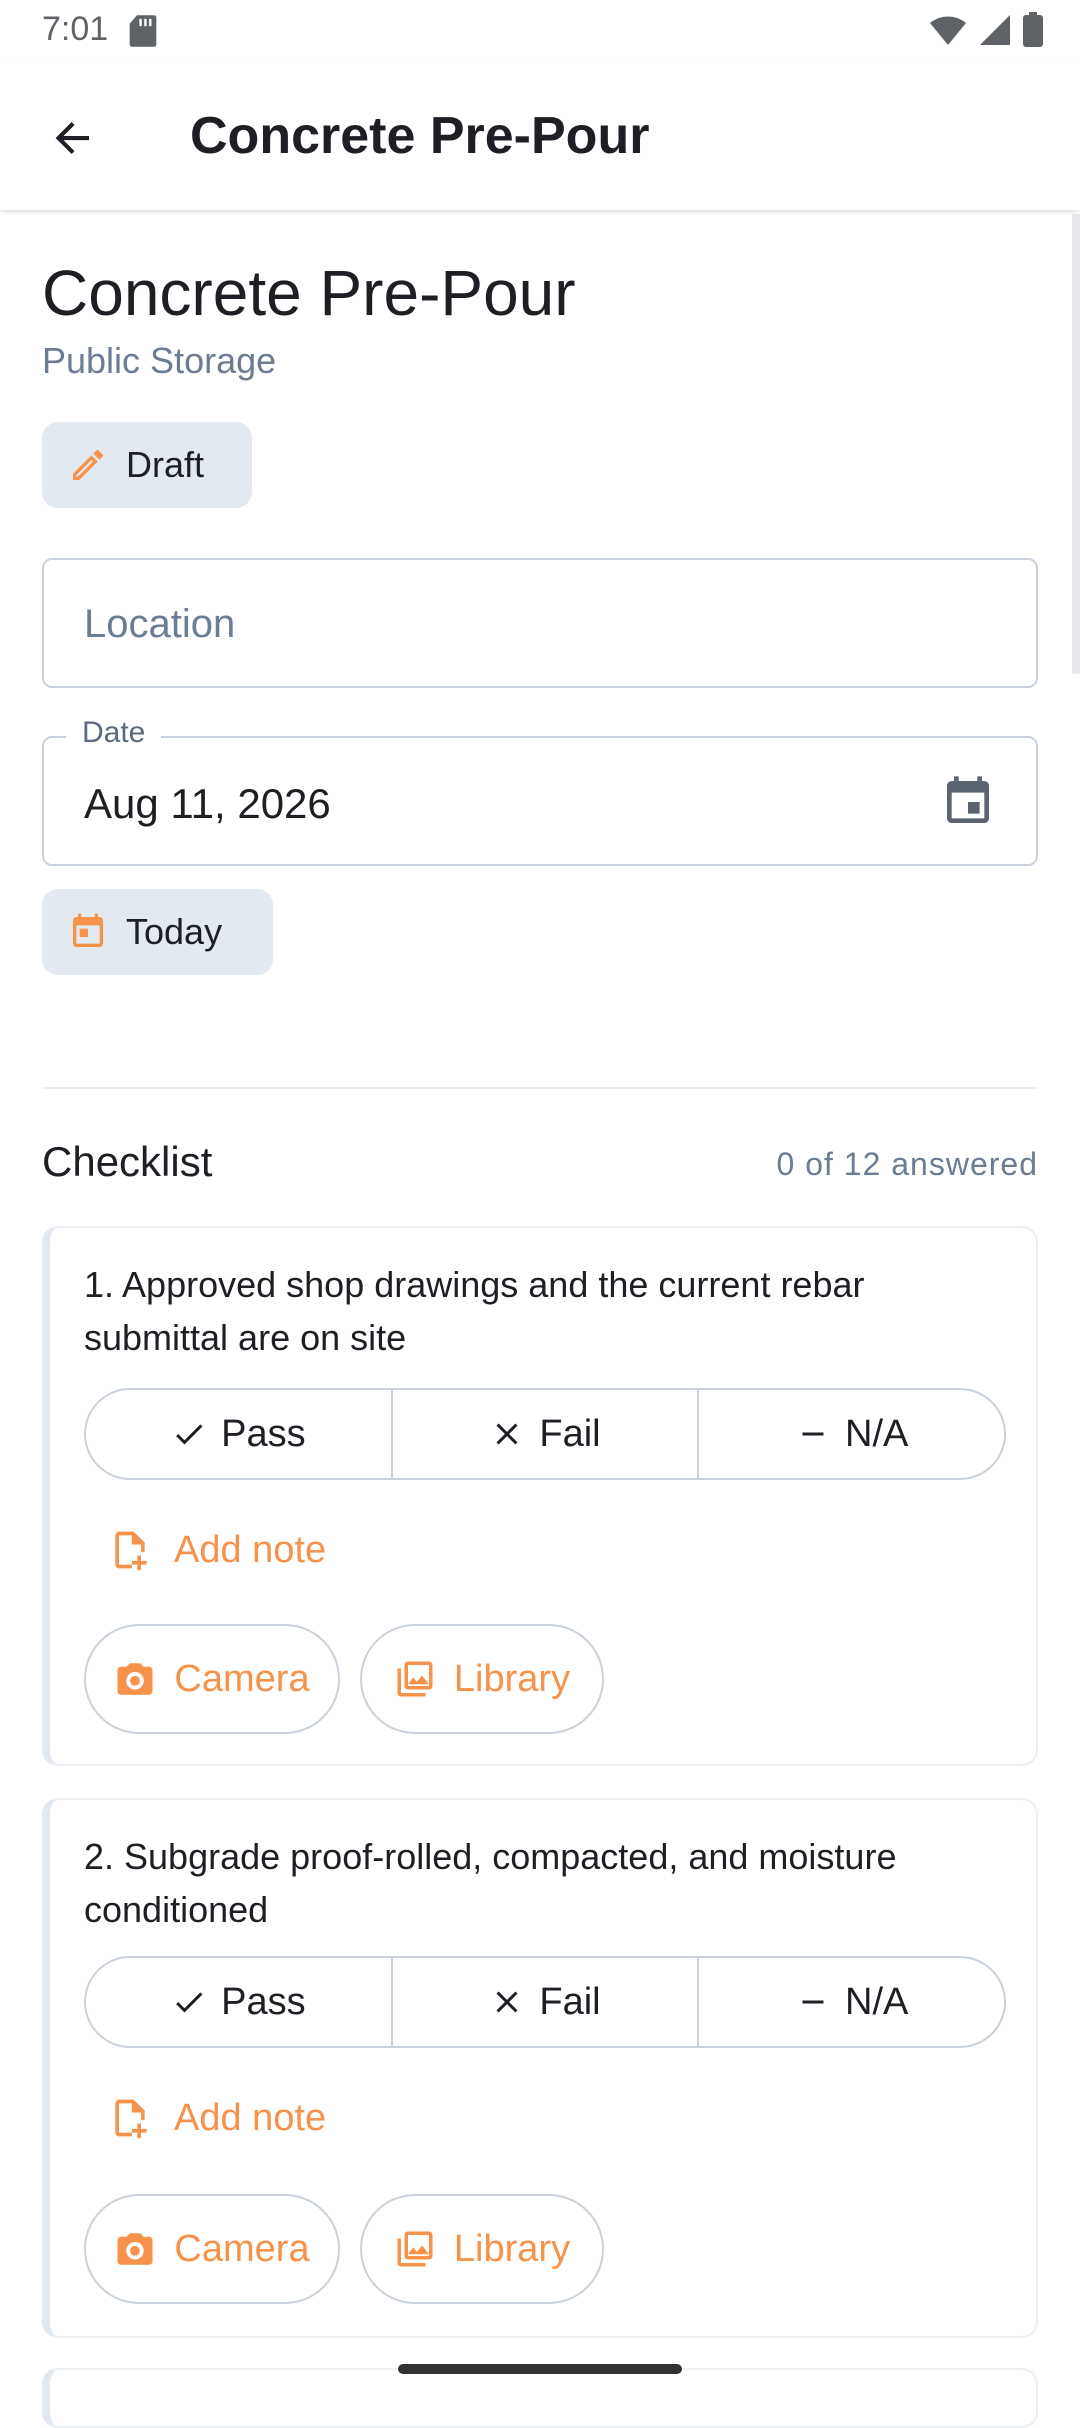 The height and width of the screenshot is (2428, 1080). I want to click on app-bar: Concrete Pre-Pour, so click(540, 137).